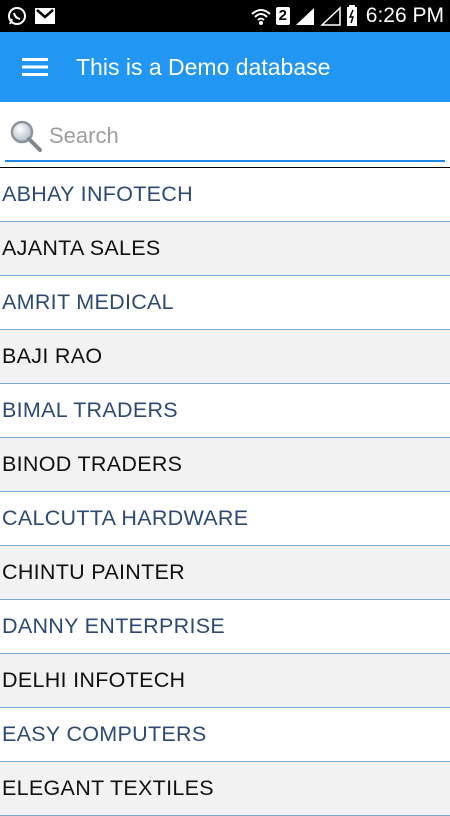 The height and width of the screenshot is (816, 450). I want to click on list-item: DELHI INFOTECH, so click(225, 681).